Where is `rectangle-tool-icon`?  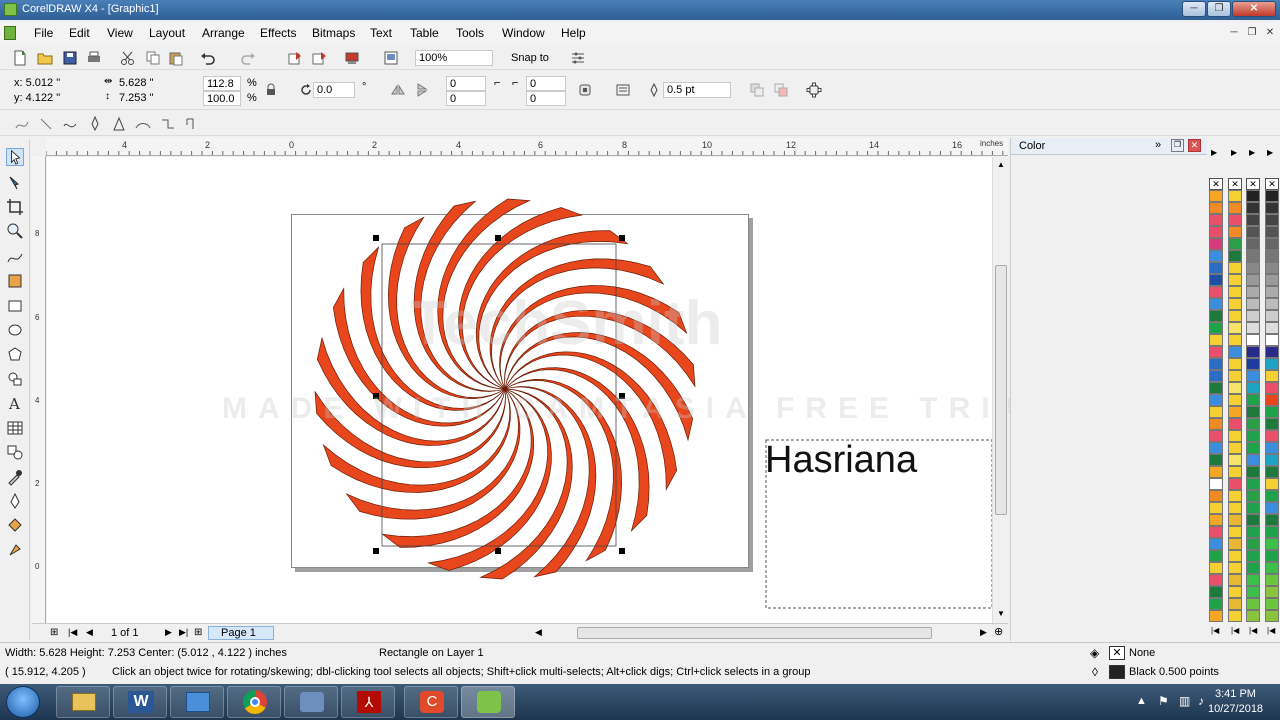
rectangle-tool-icon is located at coordinates (15, 306).